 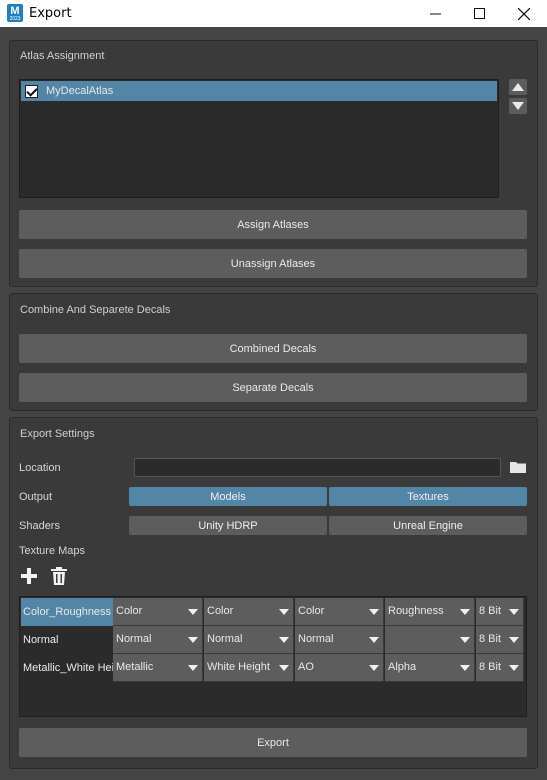 I want to click on minimize-icon, so click(x=435, y=14).